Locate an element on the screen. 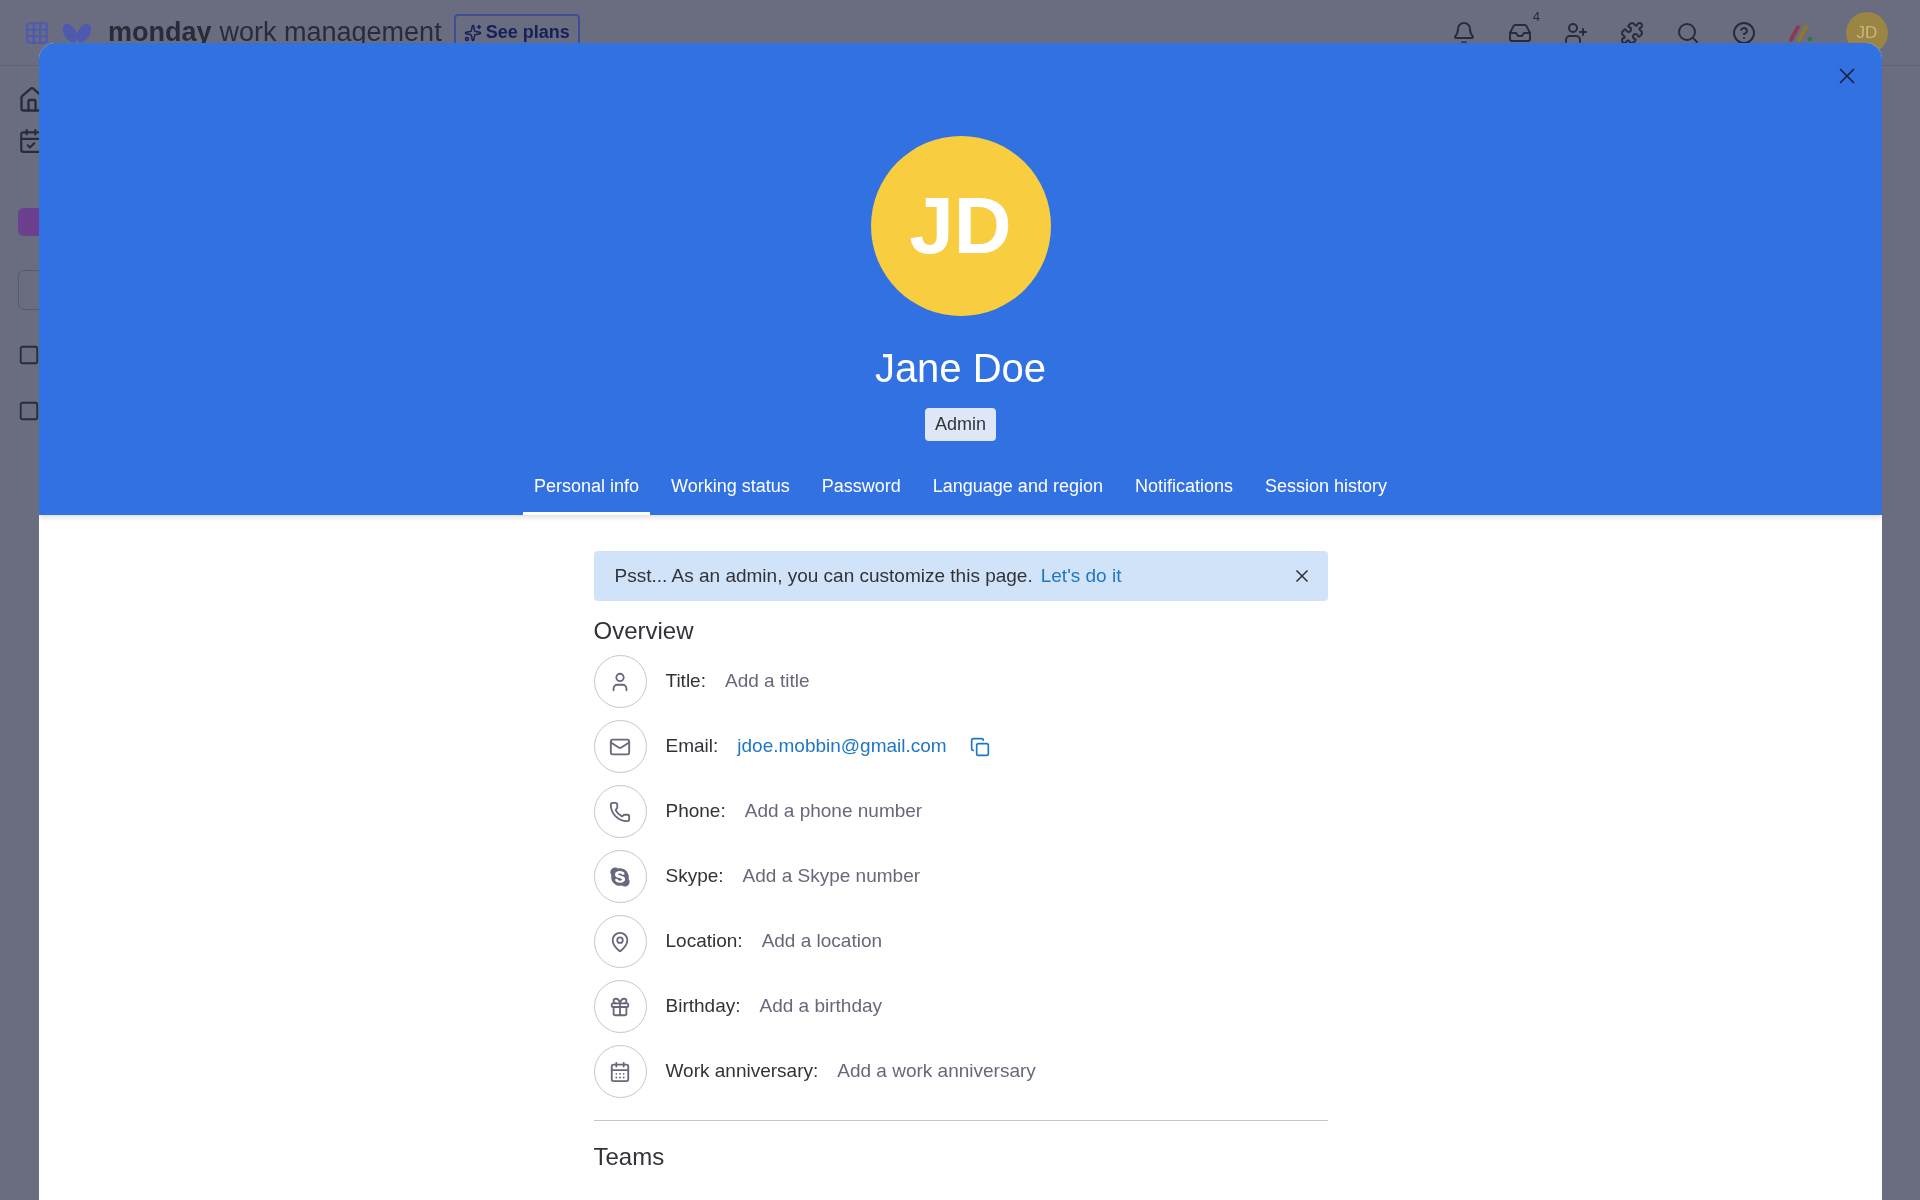  product-mark-icon is located at coordinates (1801, 32).